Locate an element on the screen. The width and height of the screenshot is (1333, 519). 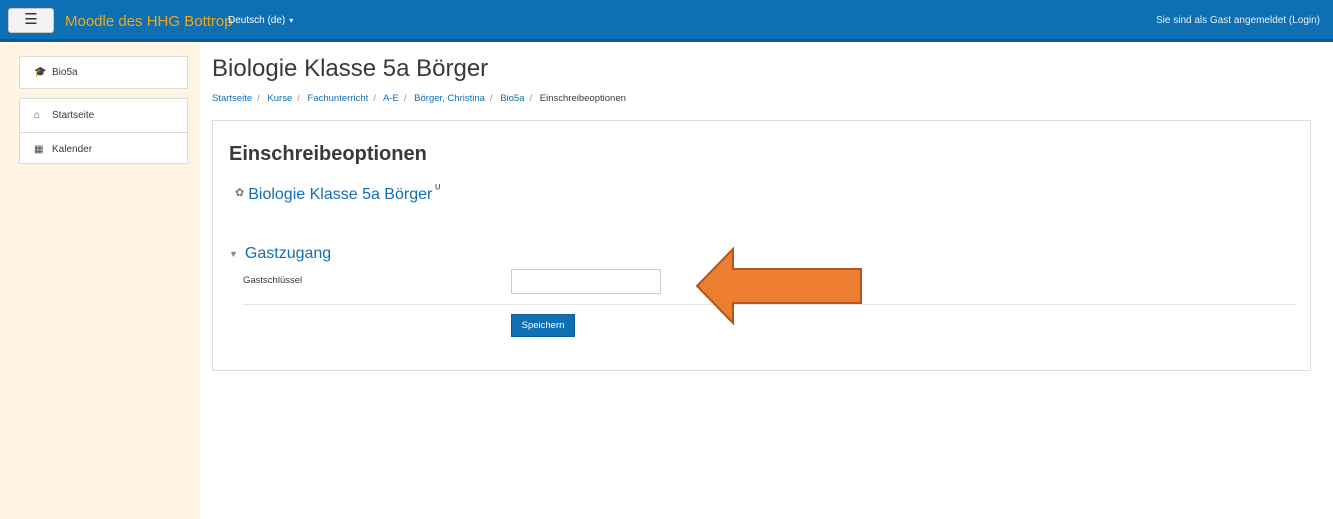
page-title: Biologie Klasse 5a Börger is located at coordinates (350, 68).